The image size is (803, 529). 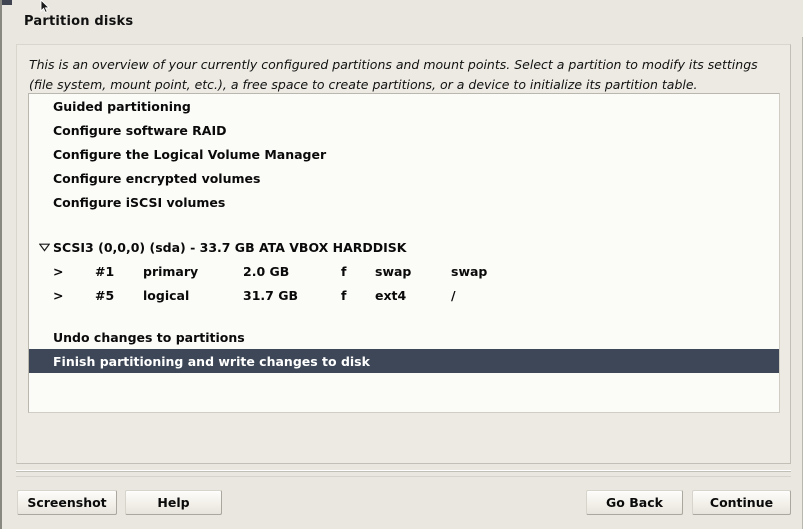 I want to click on partition-size: 31.7 GB, so click(x=270, y=295).